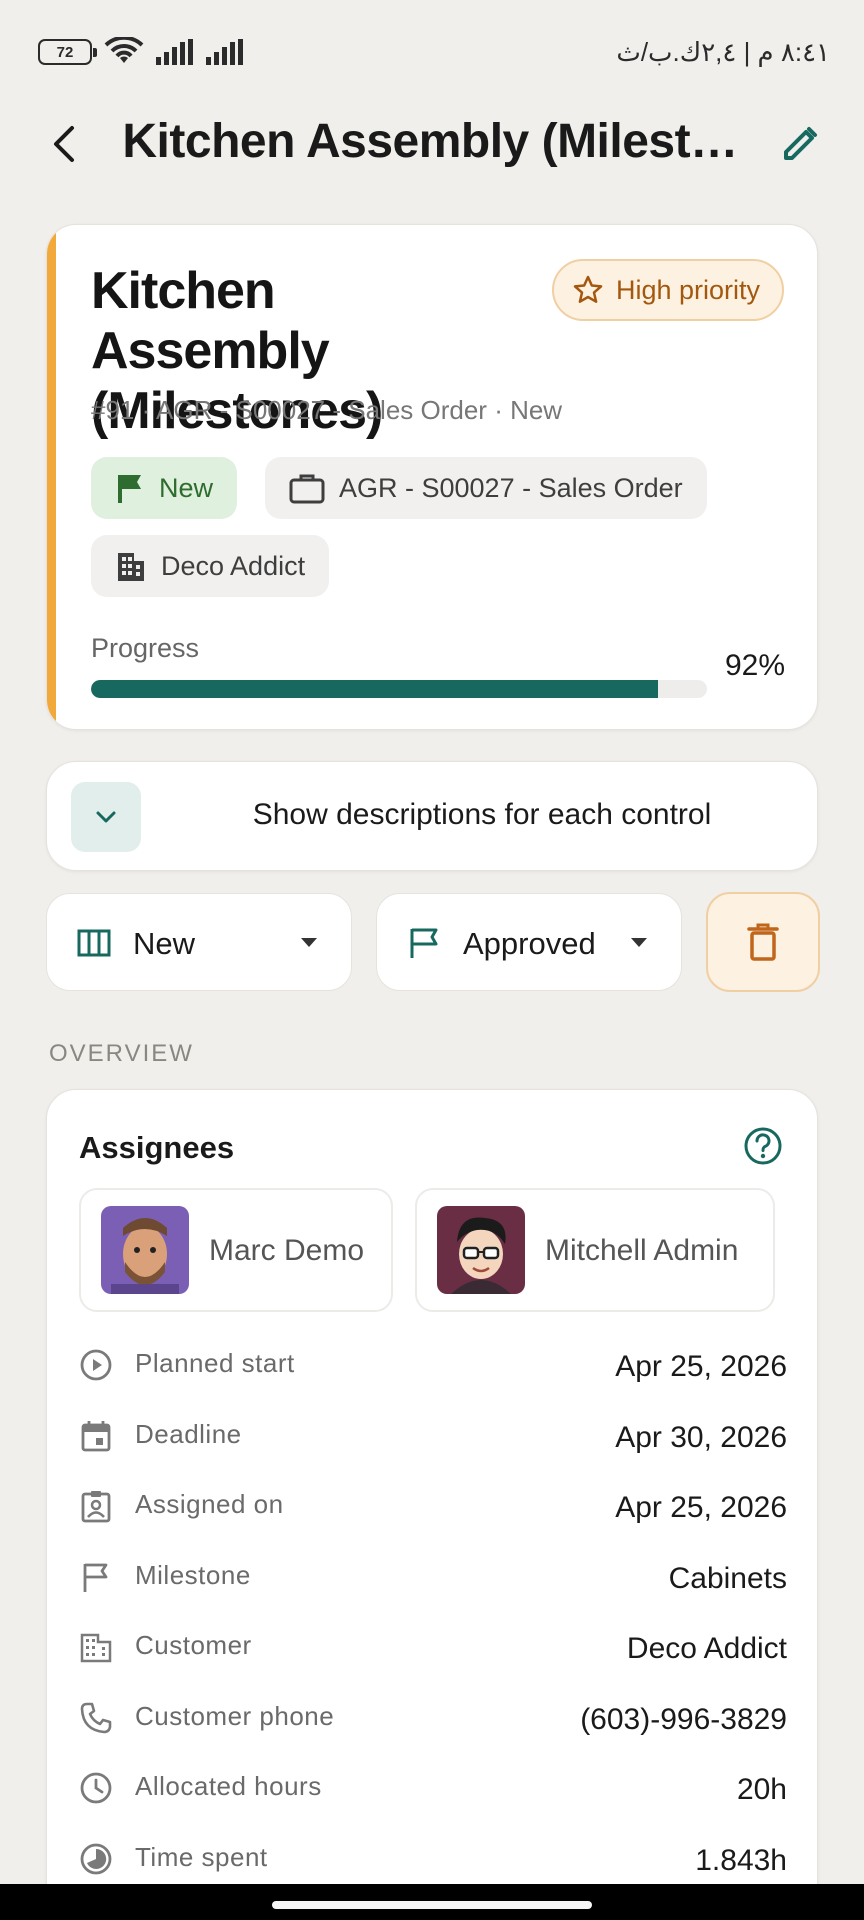  I want to click on field-label: Deadline, so click(188, 1433).